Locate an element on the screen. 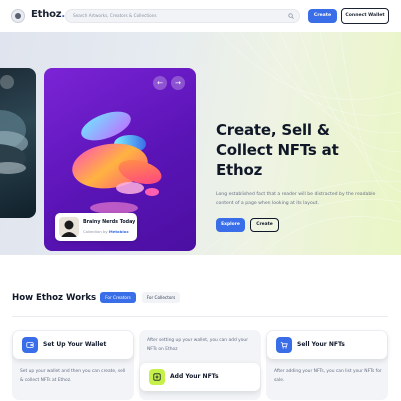  collection-owner-link: Metablox is located at coordinates (119, 231).